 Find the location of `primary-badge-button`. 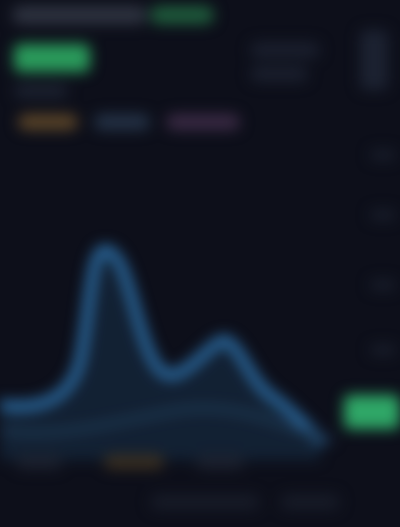

primary-badge-button is located at coordinates (52, 58).